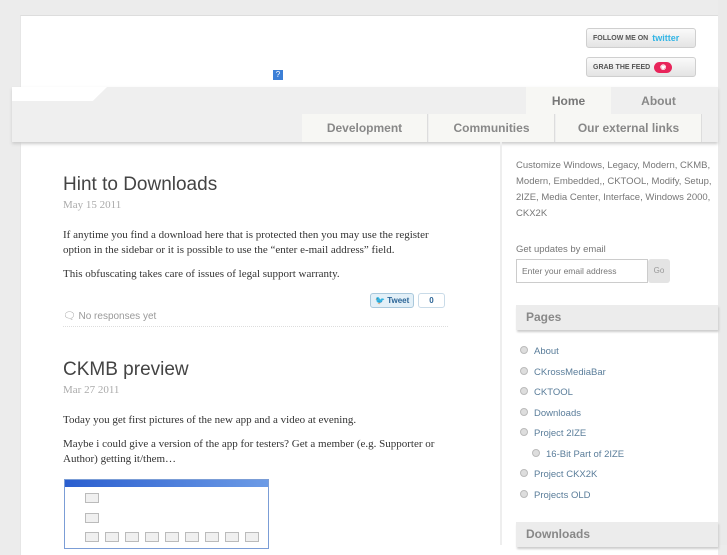  What do you see at coordinates (622, 67) in the screenshot?
I see `feed-label: GRAB THE FEED` at bounding box center [622, 67].